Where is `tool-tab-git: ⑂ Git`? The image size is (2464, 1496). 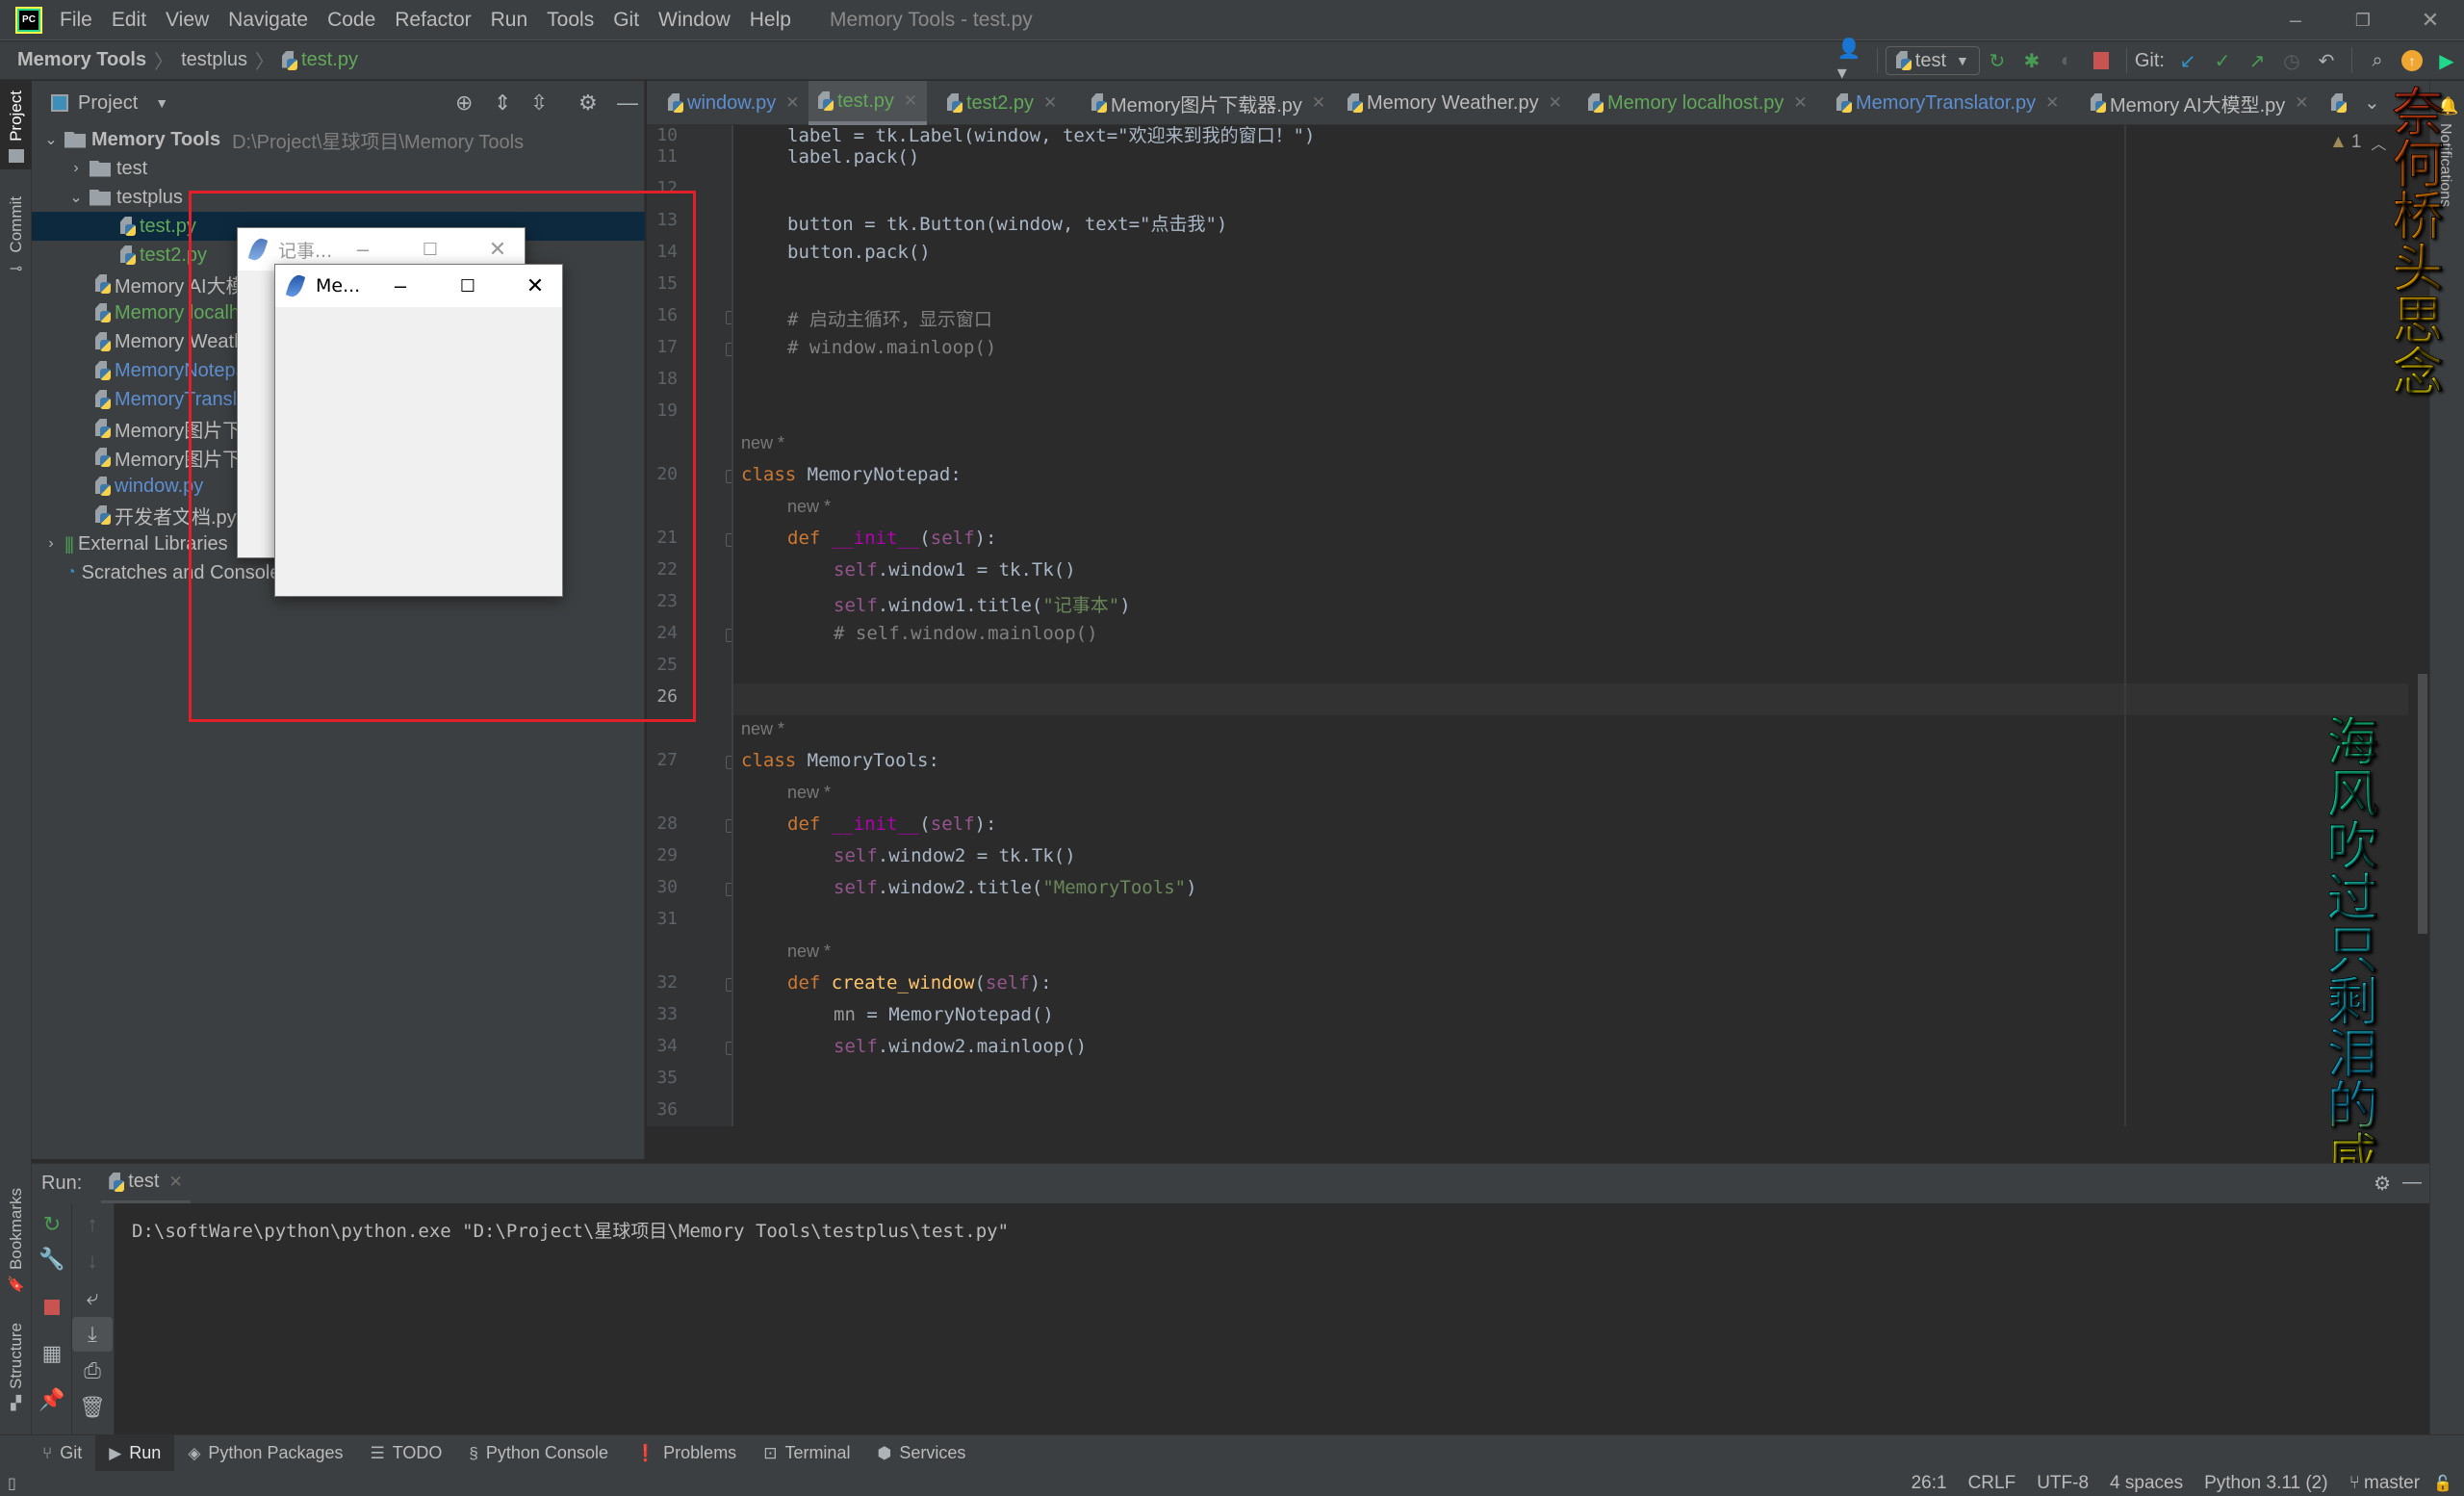 tool-tab-git: ⑂ Git is located at coordinates (62, 1453).